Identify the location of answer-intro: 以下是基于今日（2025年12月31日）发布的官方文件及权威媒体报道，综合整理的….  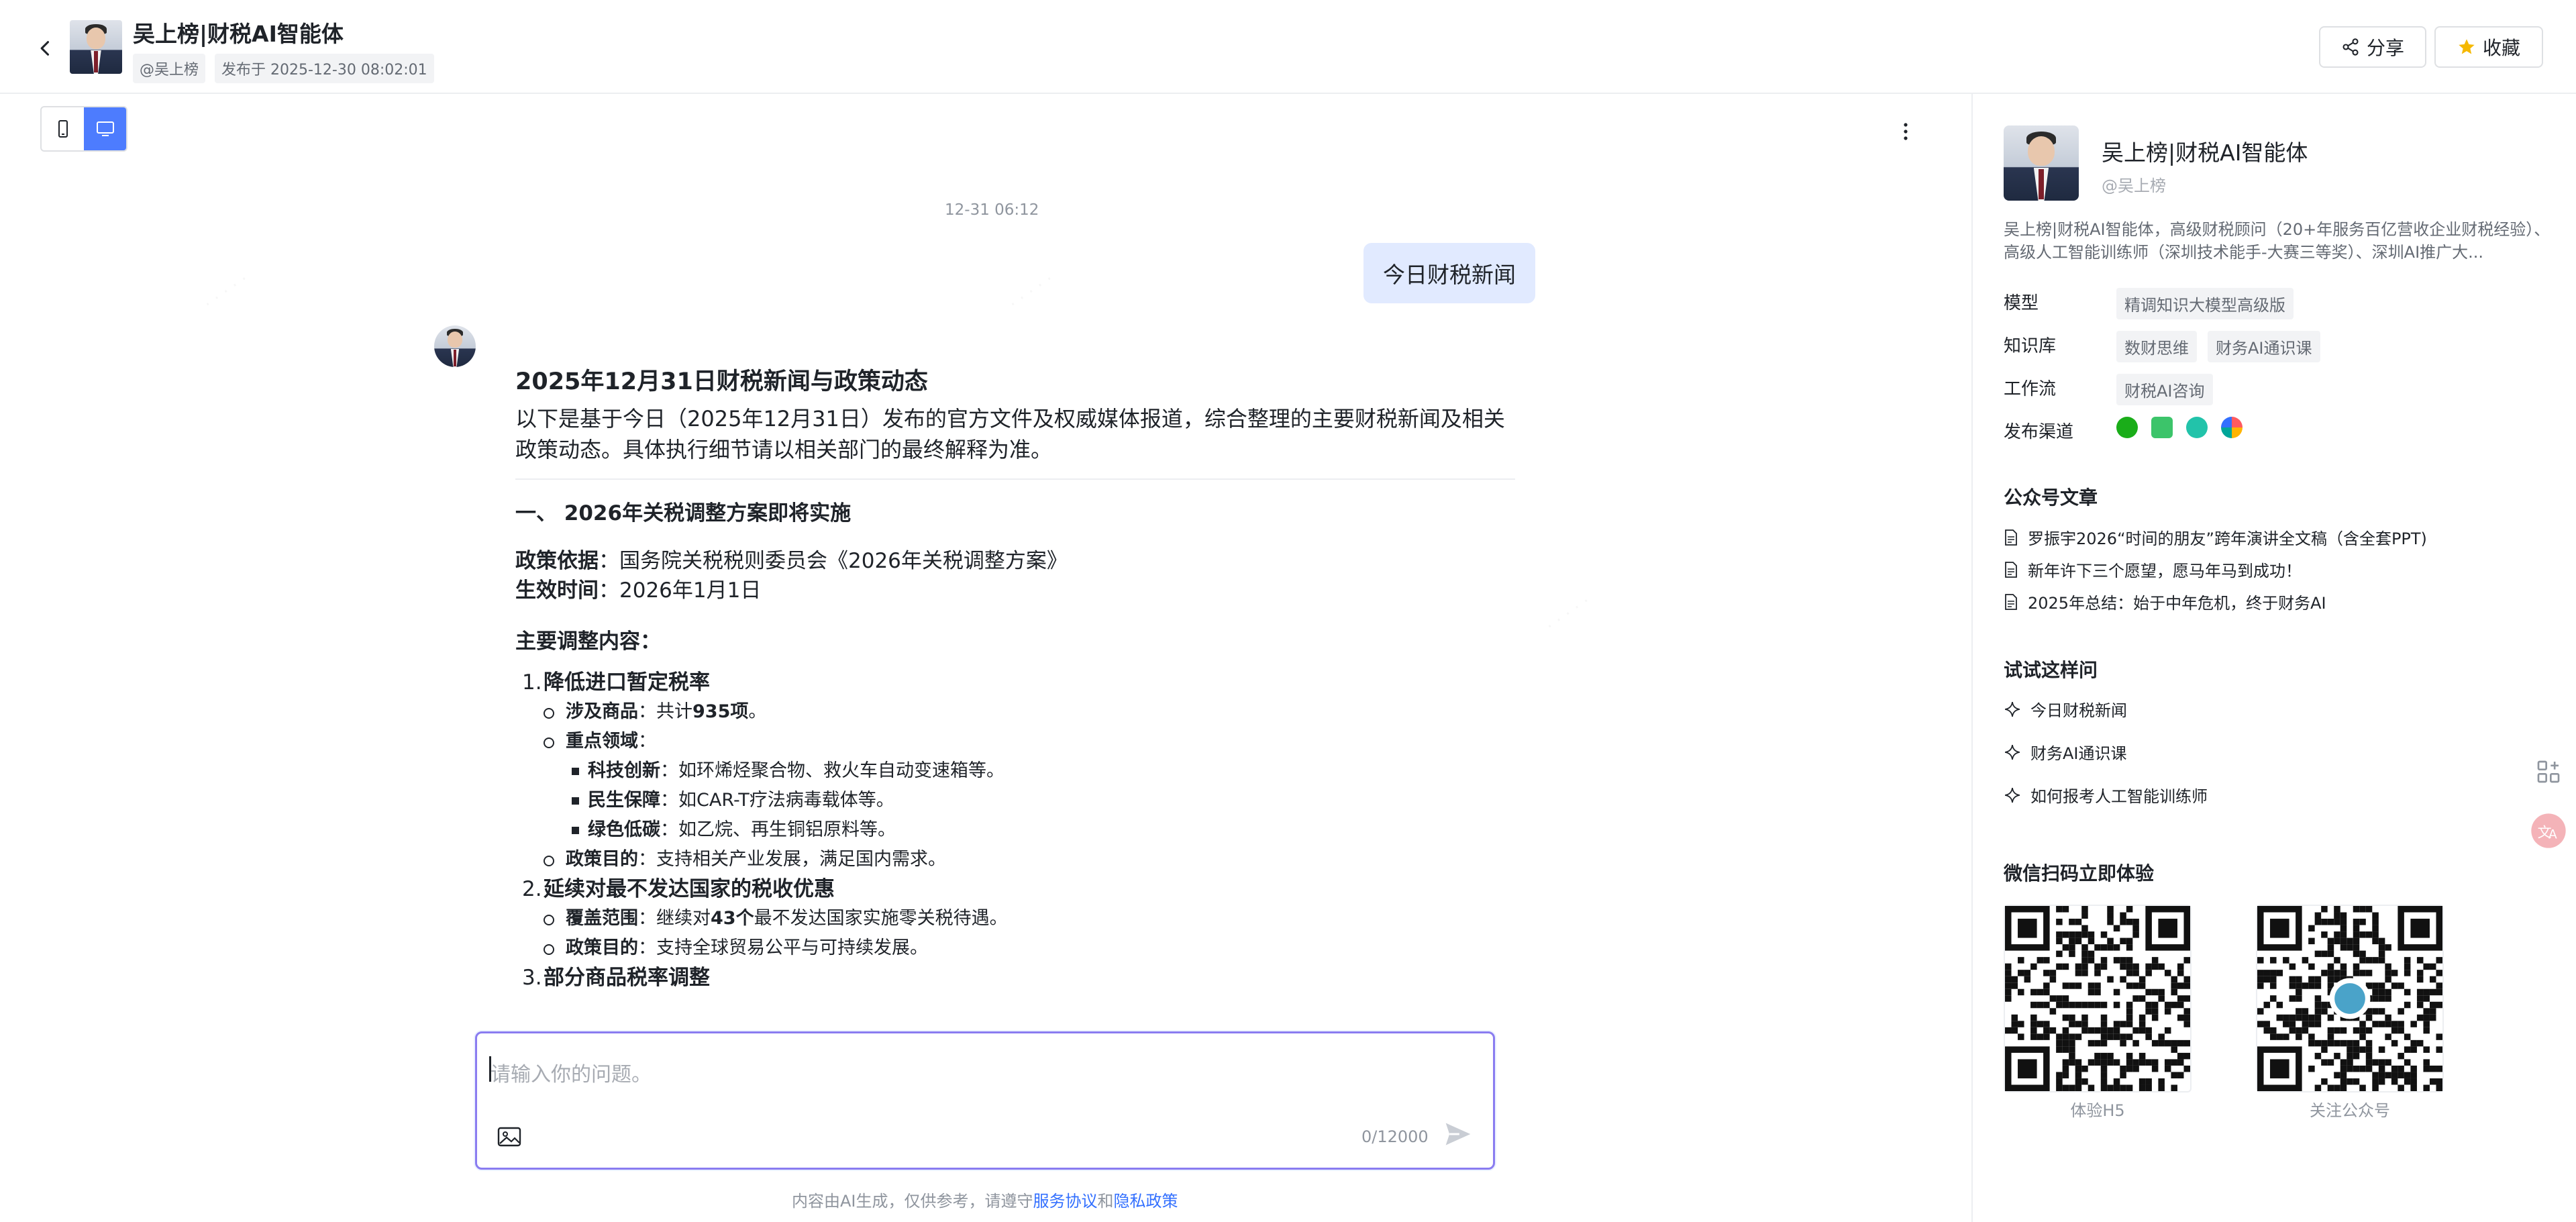
(1010, 434).